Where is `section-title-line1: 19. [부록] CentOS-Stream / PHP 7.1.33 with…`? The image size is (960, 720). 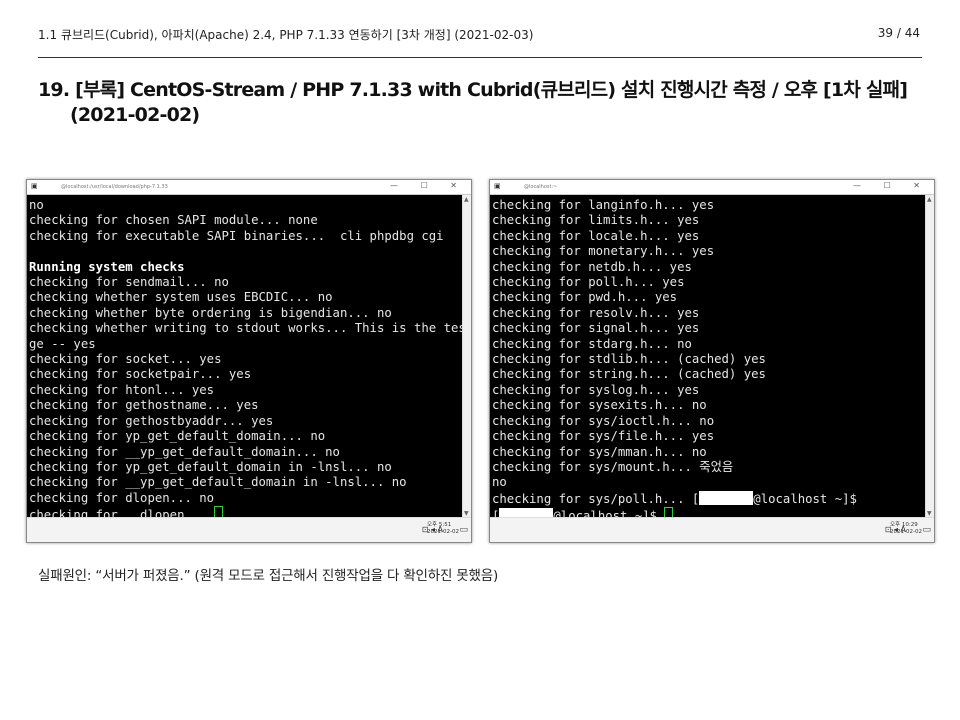
section-title-line1: 19. [부록] CentOS-Stream / PHP 7.1.33 with… is located at coordinates (473, 90).